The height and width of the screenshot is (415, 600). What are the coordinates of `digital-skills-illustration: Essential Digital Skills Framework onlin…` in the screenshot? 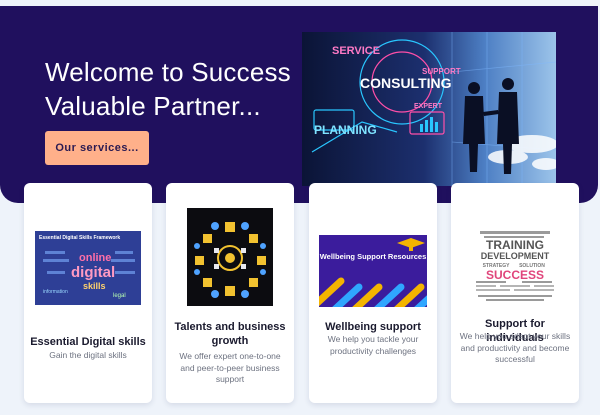 It's located at (88, 268).